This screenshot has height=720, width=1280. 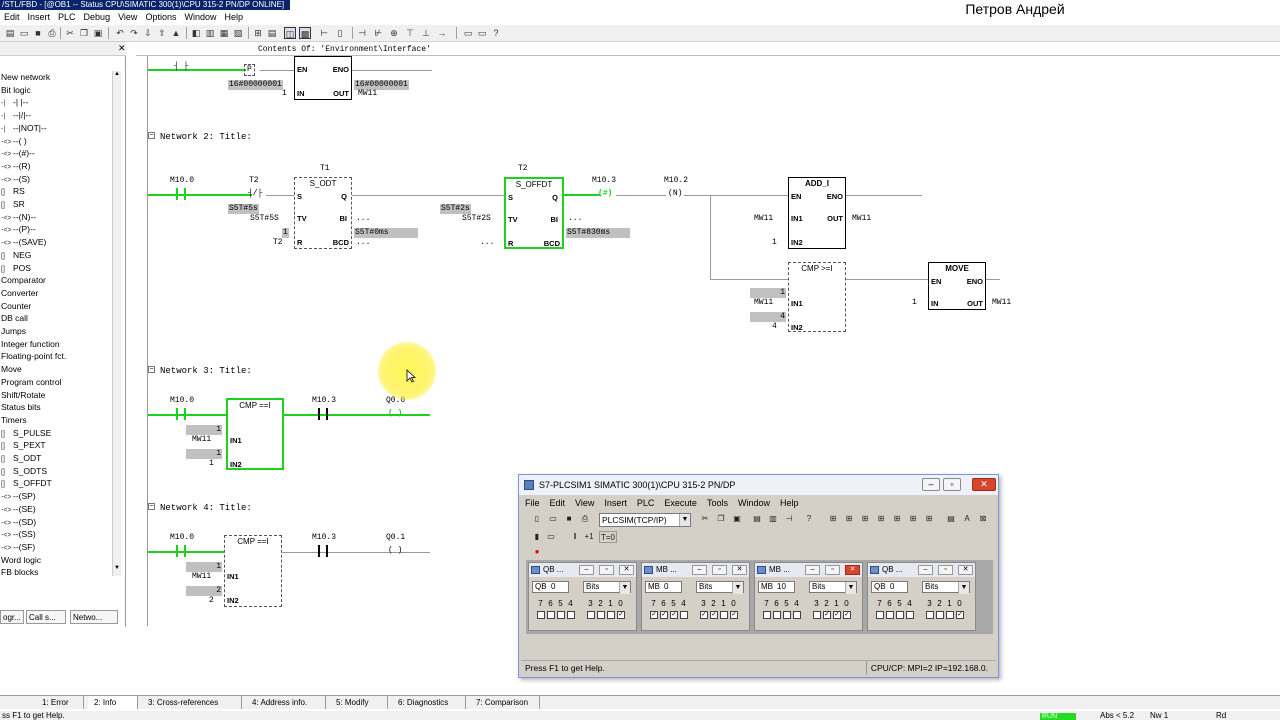 I want to click on plcsim-menu-window: Window, so click(x=754, y=503).